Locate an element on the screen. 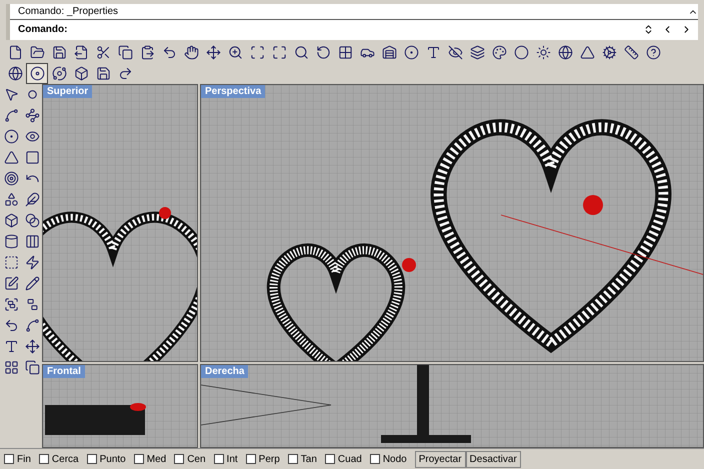  osnap-label: Punto is located at coordinates (113, 459).